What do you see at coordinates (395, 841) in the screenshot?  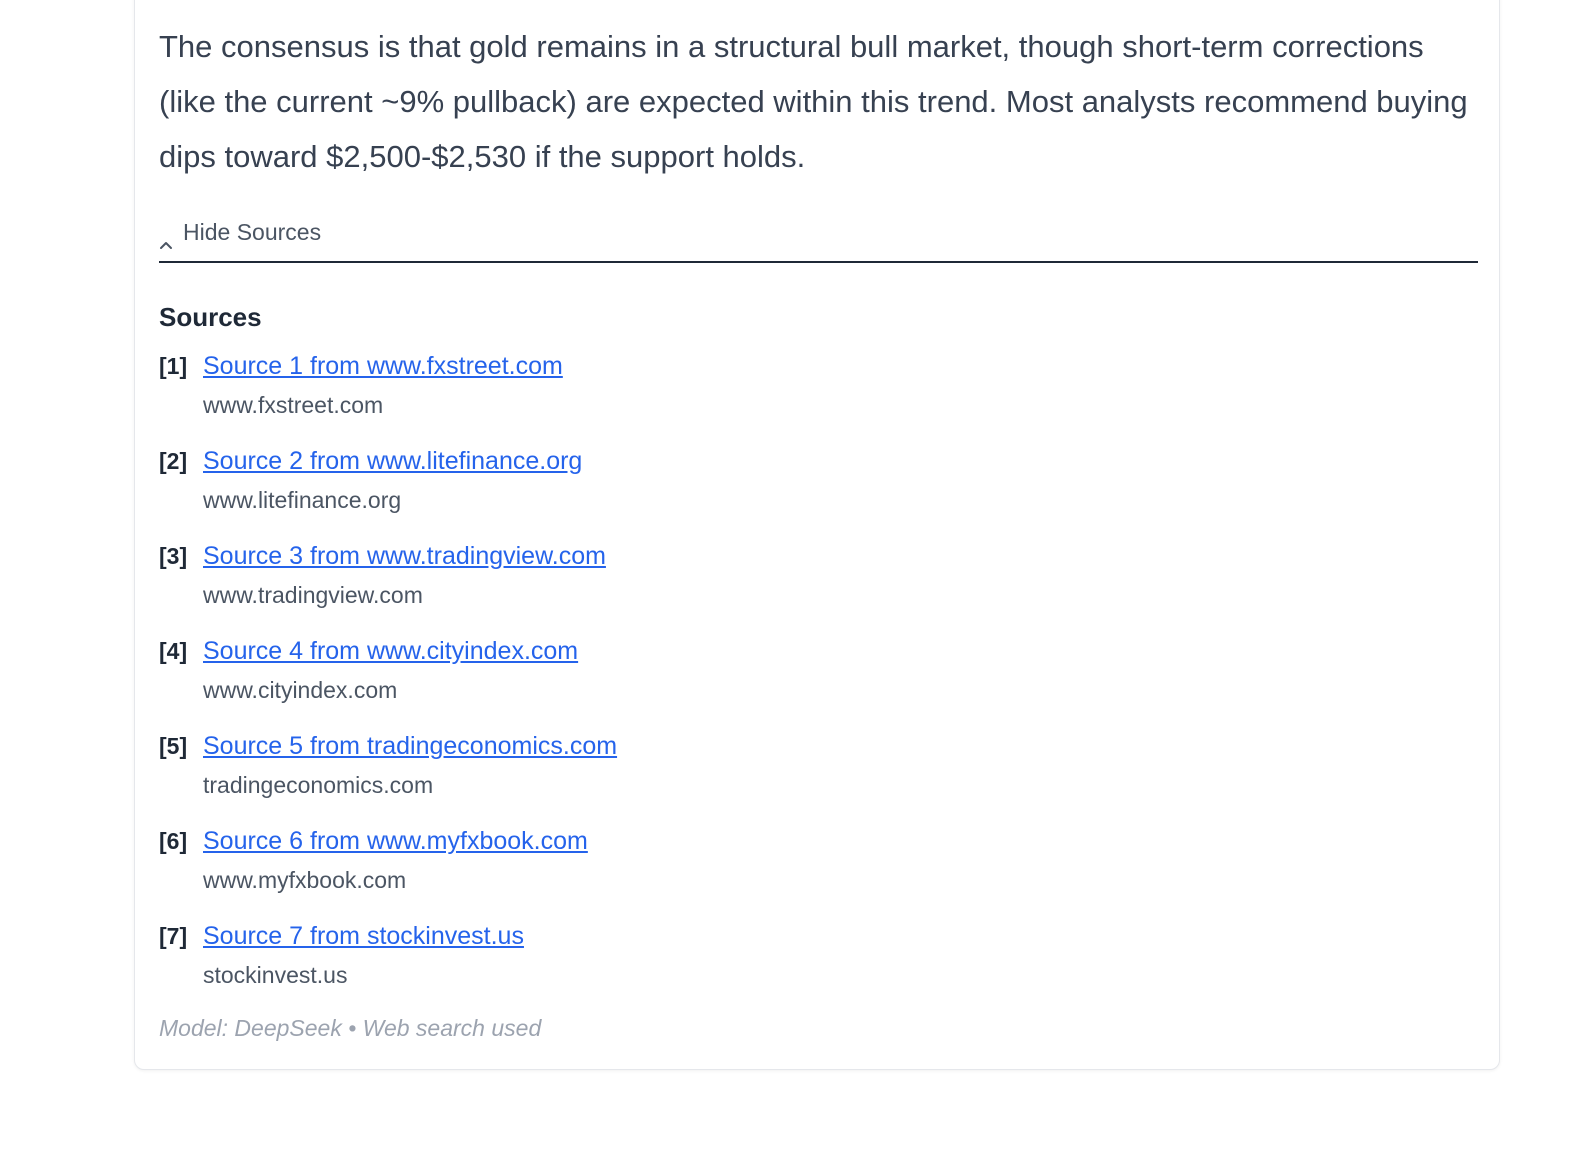 I see `source-link: Source 6 from www.myfxbook.com` at bounding box center [395, 841].